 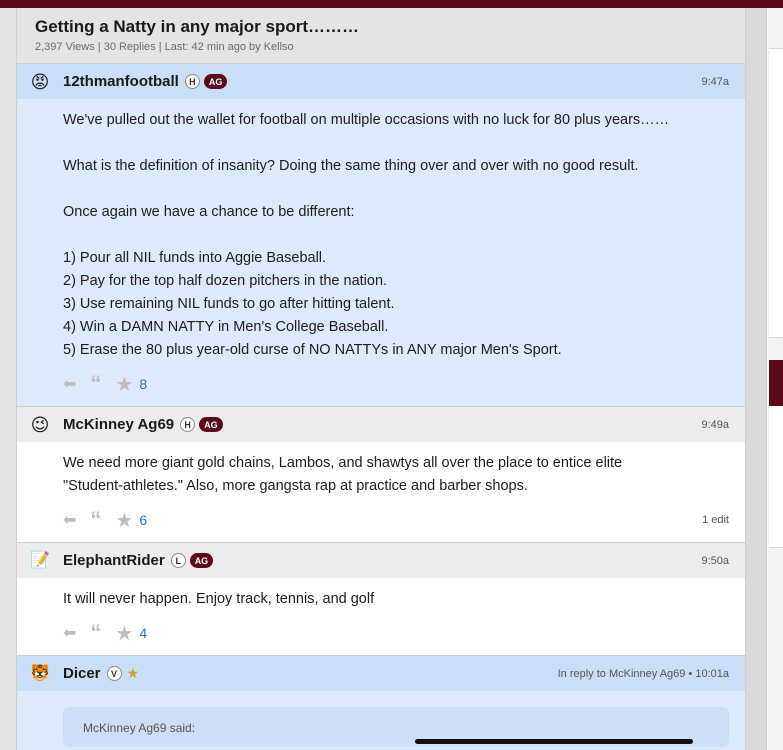 What do you see at coordinates (381, 81) in the screenshot?
I see `post-header: 😡 12thmanfootball H AG 9:47a` at bounding box center [381, 81].